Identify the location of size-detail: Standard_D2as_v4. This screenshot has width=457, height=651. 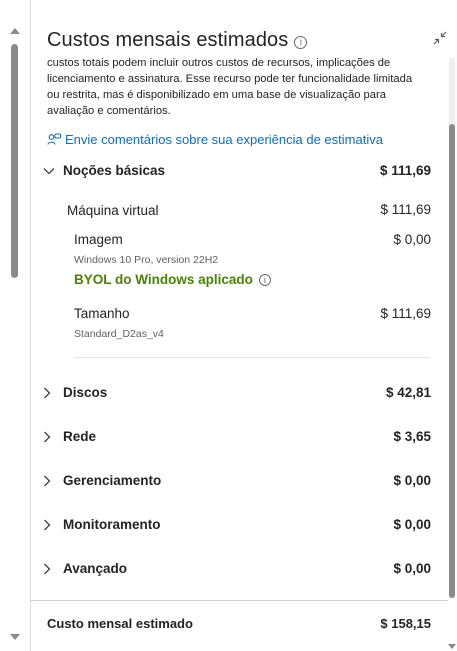
(119, 334).